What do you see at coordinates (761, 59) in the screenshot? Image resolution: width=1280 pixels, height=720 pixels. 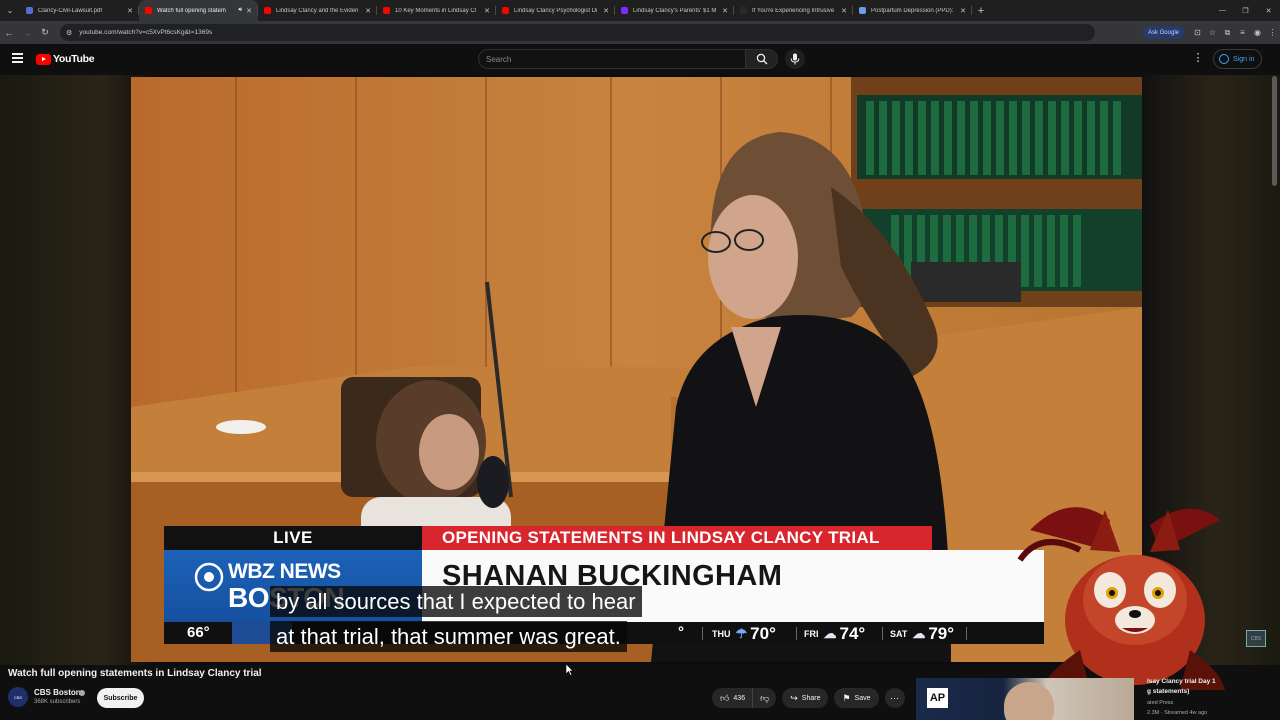 I see `search-button` at bounding box center [761, 59].